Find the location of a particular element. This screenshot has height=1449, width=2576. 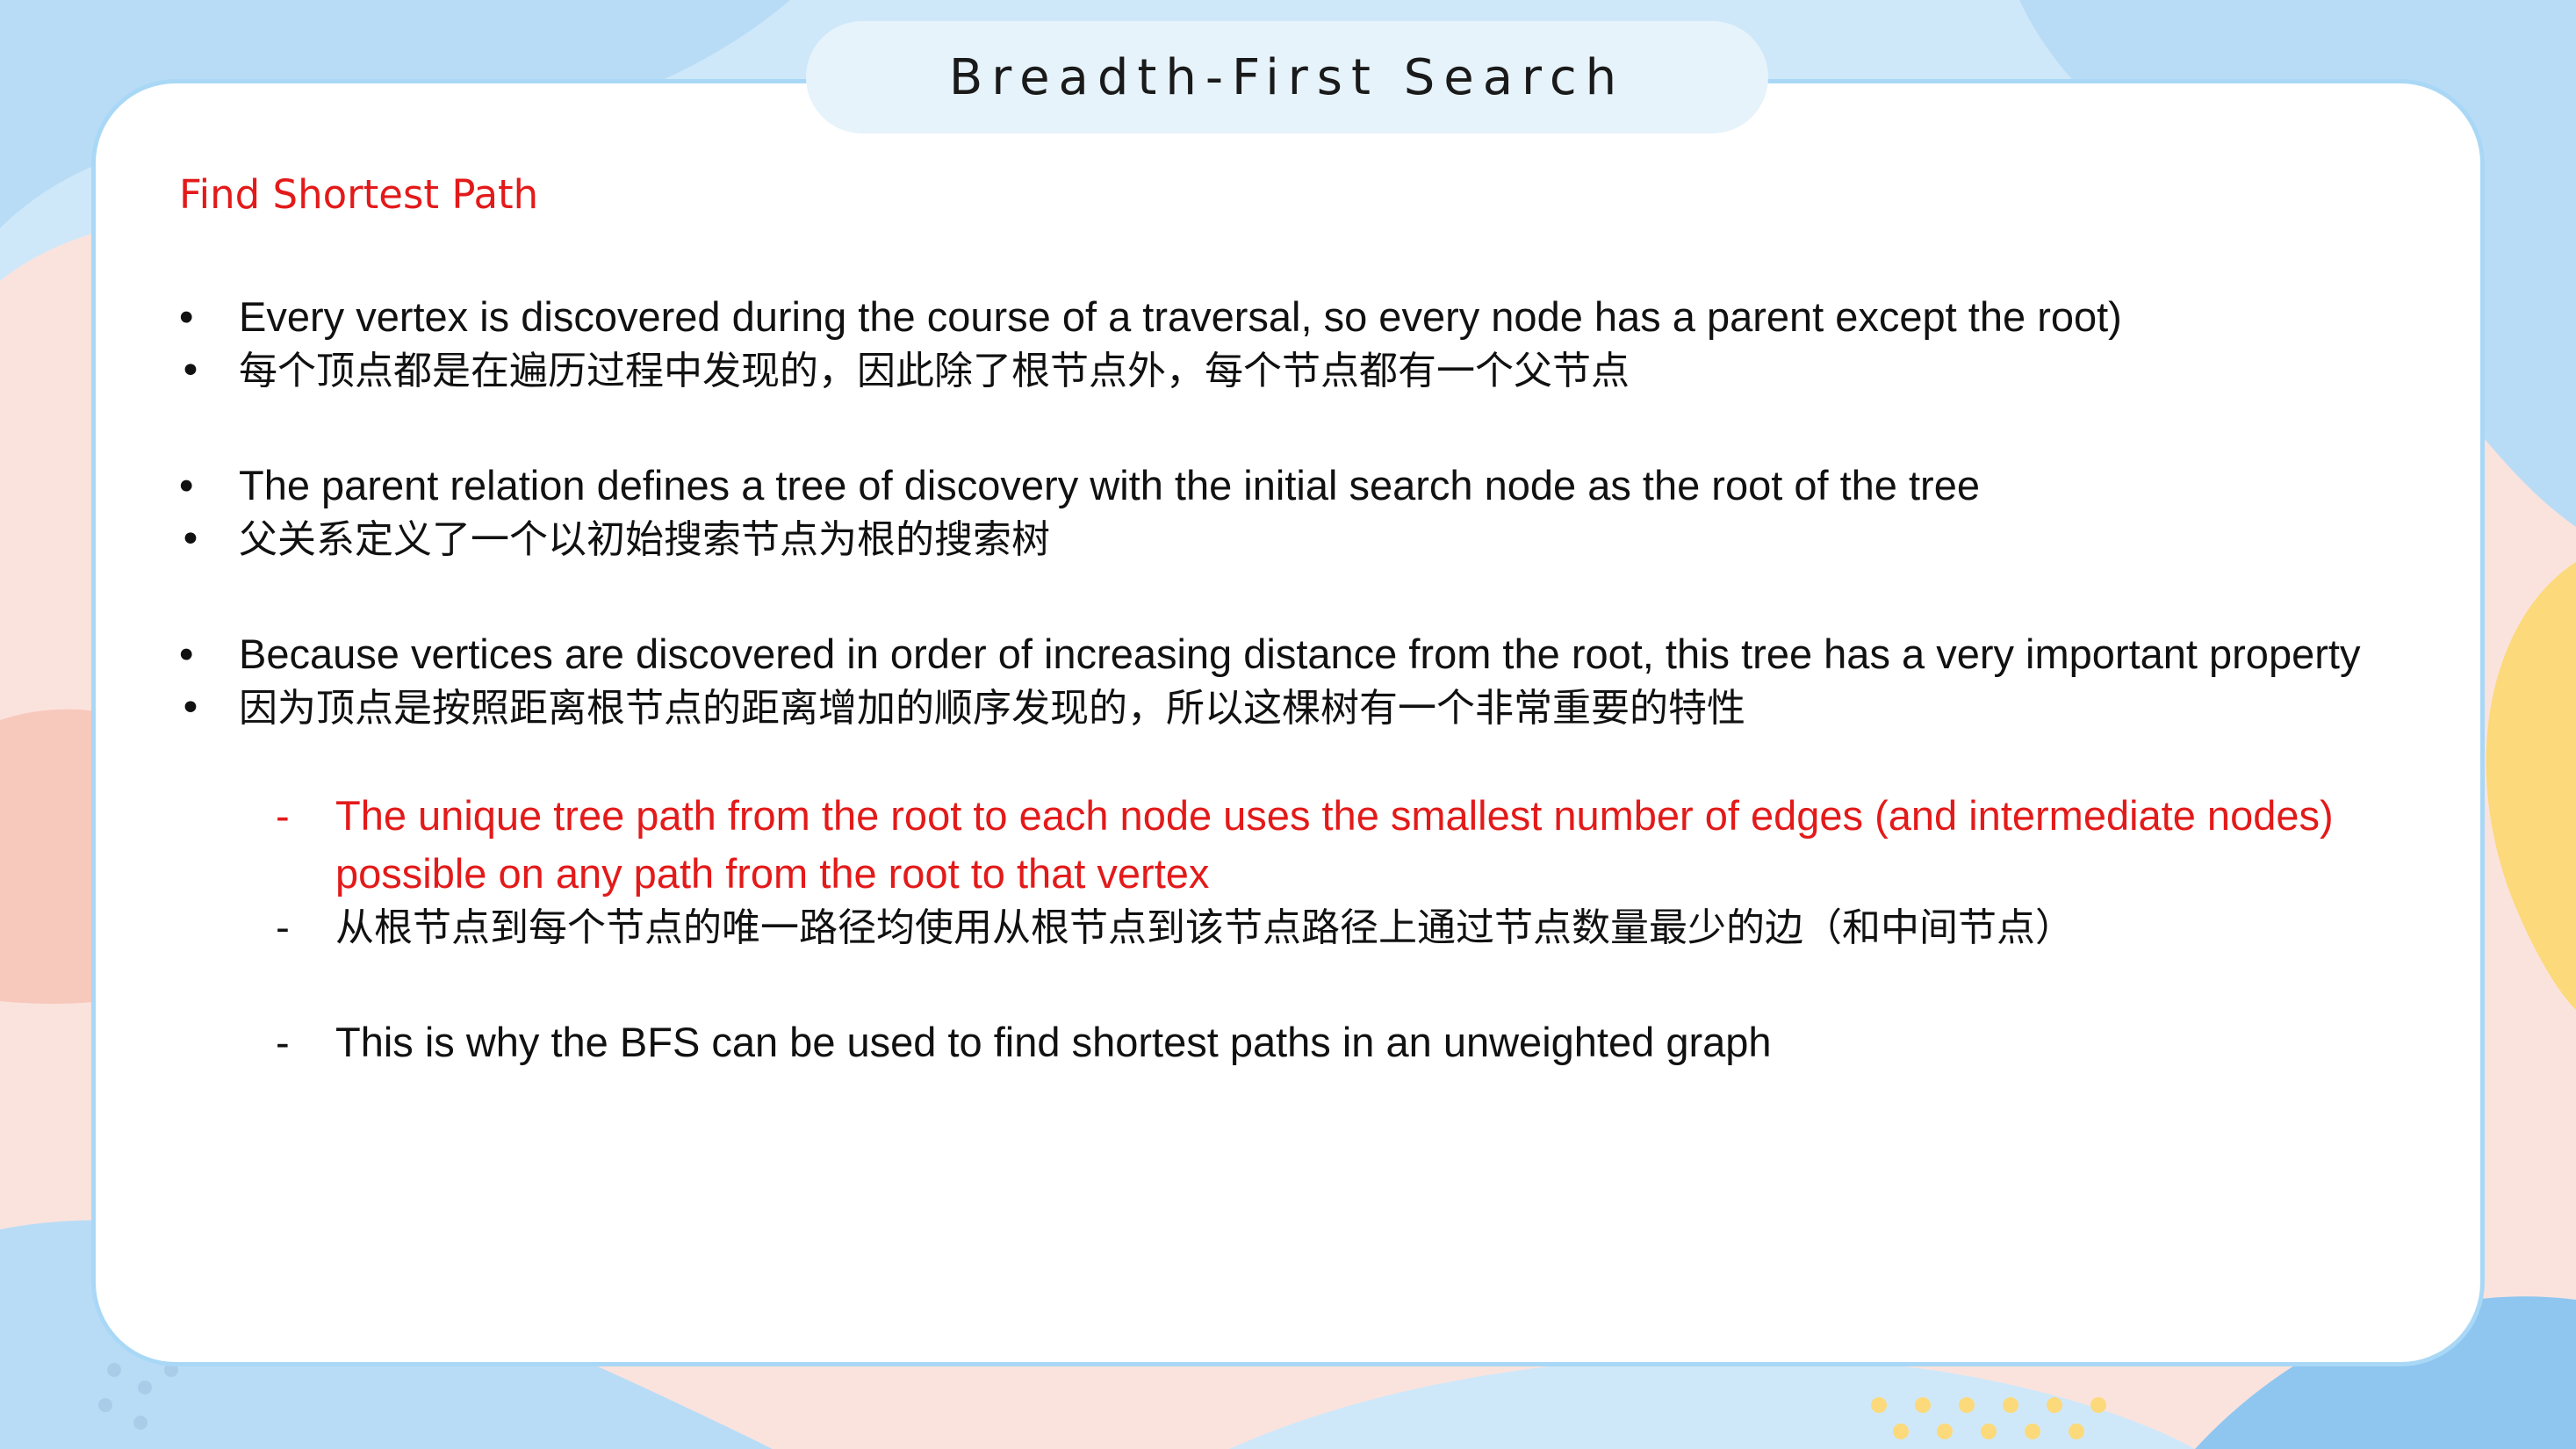

bullet-text: 因为顶点是按照距离根节点的距离增加的顺序发现的，所以这棵树有一个非常重要的特性 is located at coordinates (992, 708).